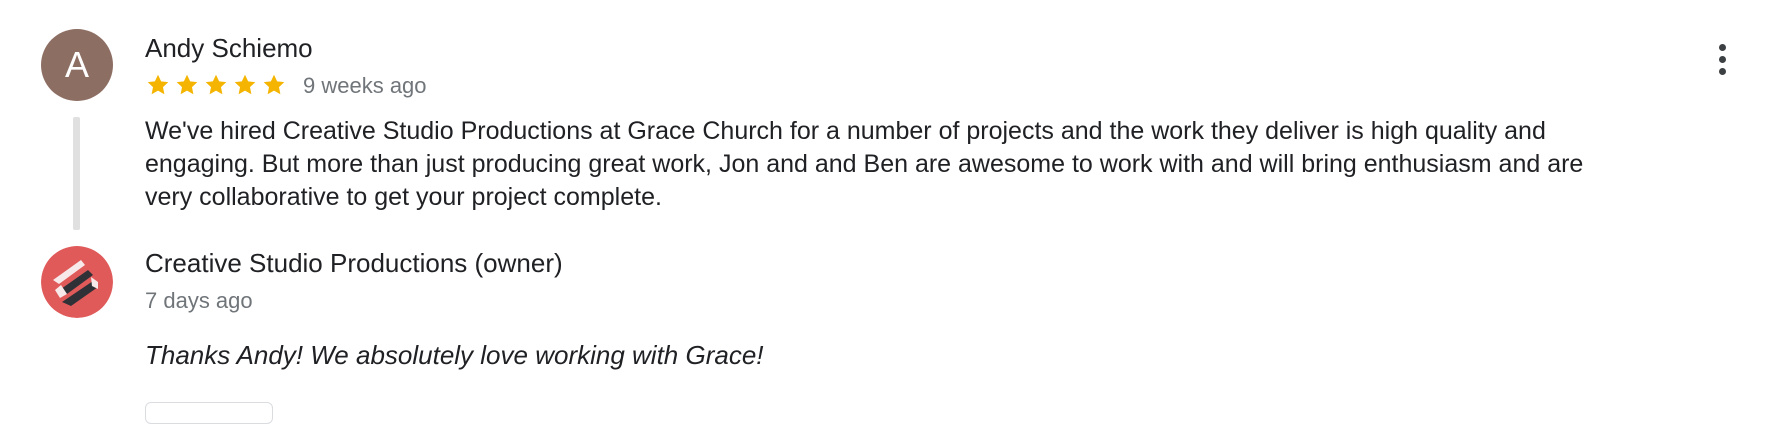 The width and height of the screenshot is (1790, 424). Describe the element at coordinates (1722, 47) in the screenshot. I see `more-vert-icon` at that location.